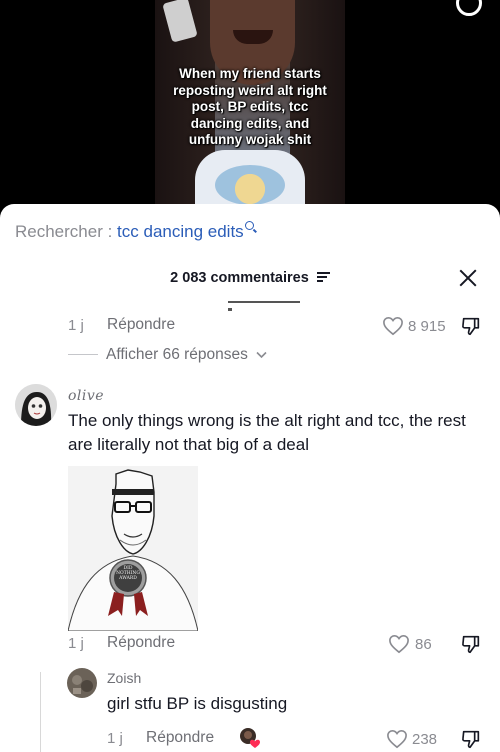  Describe the element at coordinates (197, 703) in the screenshot. I see `reply-text: girl stfu BP is disgusting` at that location.